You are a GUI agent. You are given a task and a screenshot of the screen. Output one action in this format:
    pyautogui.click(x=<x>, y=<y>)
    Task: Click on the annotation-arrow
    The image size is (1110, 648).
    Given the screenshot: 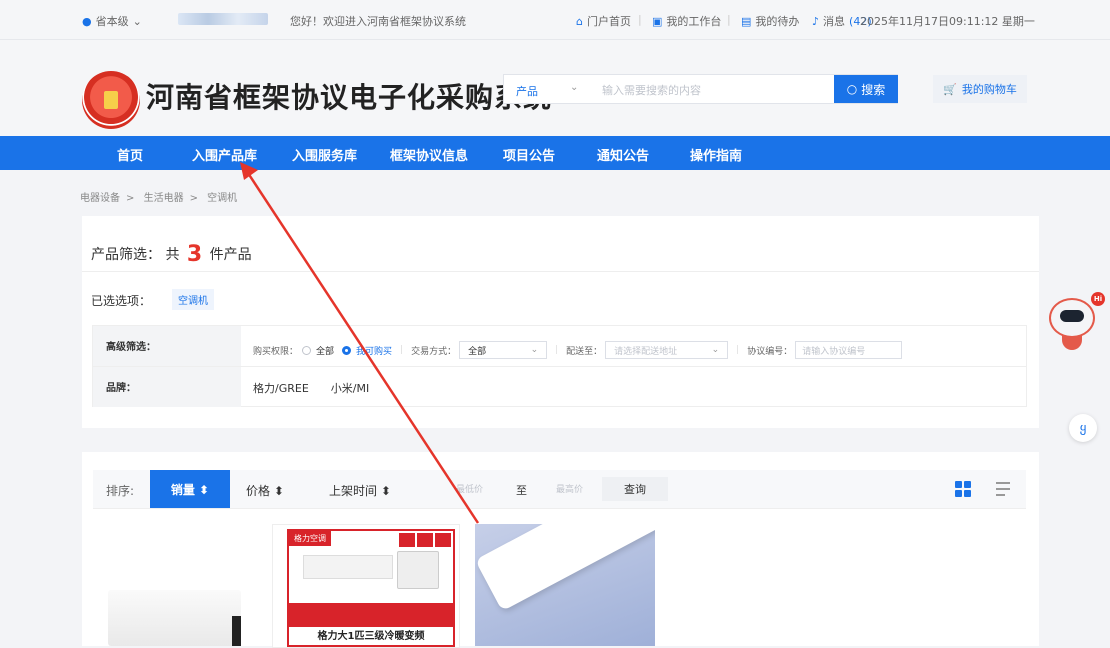 What is the action you would take?
    pyautogui.click(x=360, y=343)
    